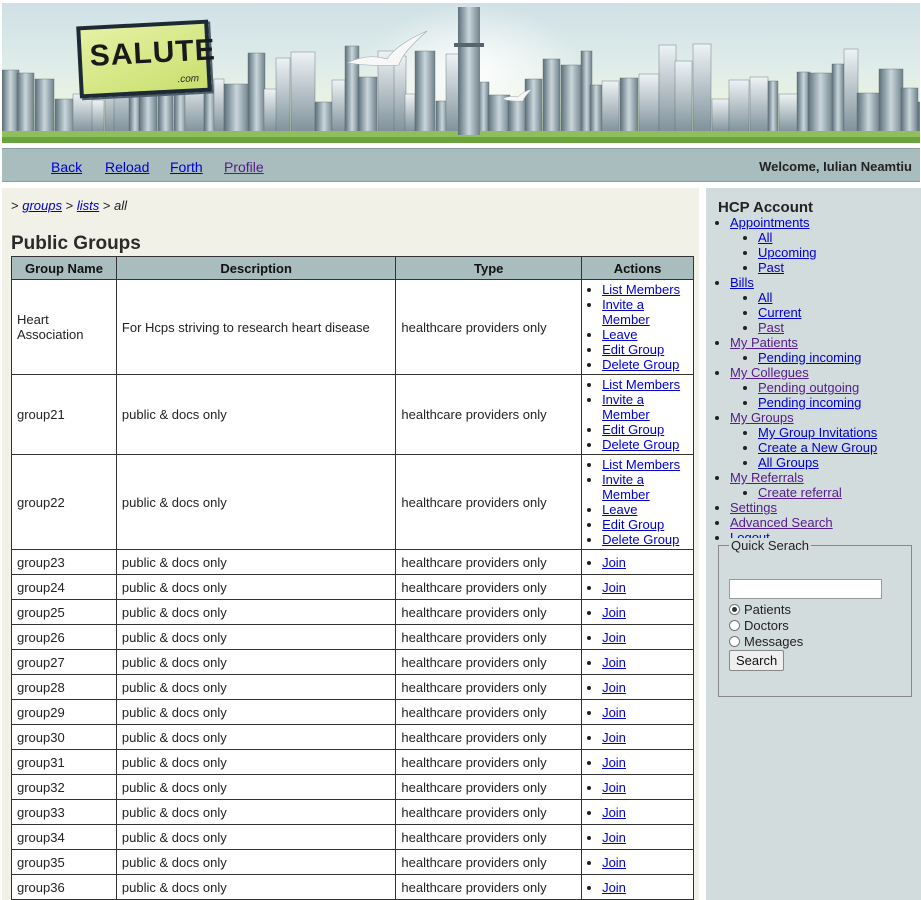 The image size is (921, 900). Describe the element at coordinates (186, 167) in the screenshot. I see `forth-link: Forth` at that location.